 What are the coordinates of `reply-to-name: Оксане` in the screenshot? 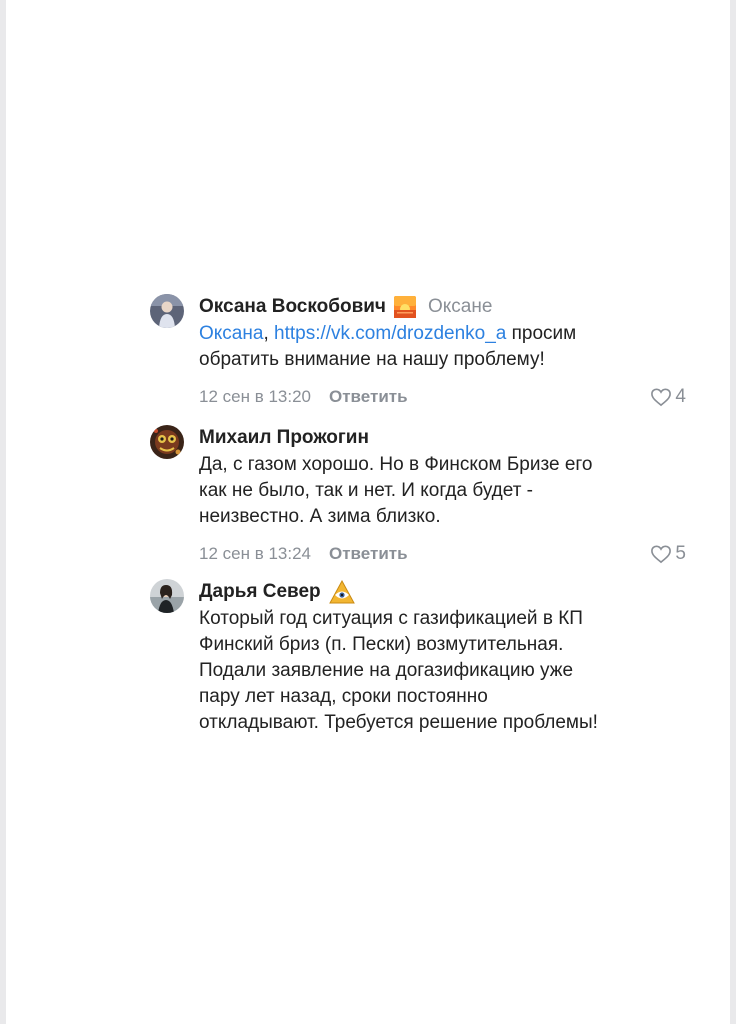 It's located at (460, 307).